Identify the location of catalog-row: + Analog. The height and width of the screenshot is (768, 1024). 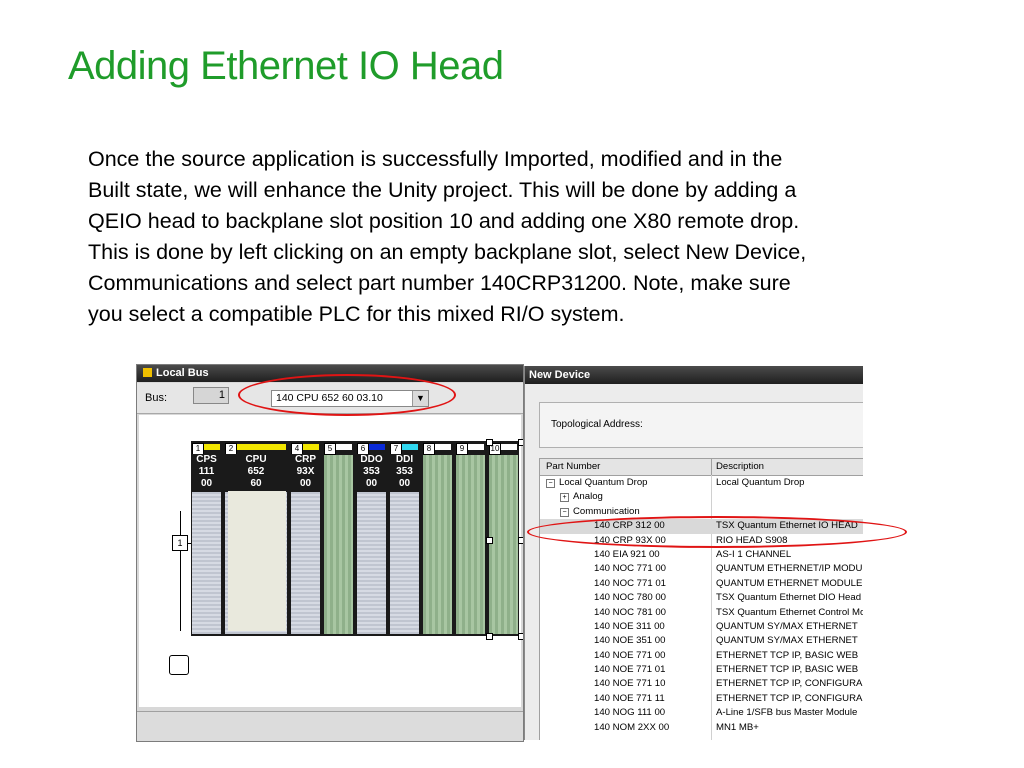
(701, 497).